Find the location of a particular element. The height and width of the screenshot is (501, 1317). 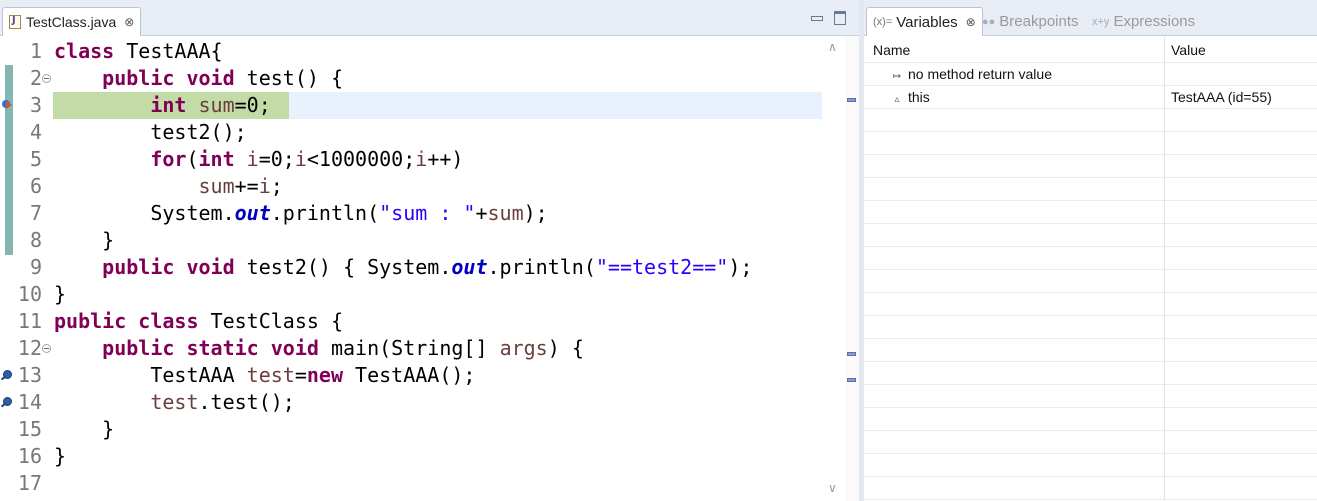

table-row: ↦ no method return value is located at coordinates (1090, 74).